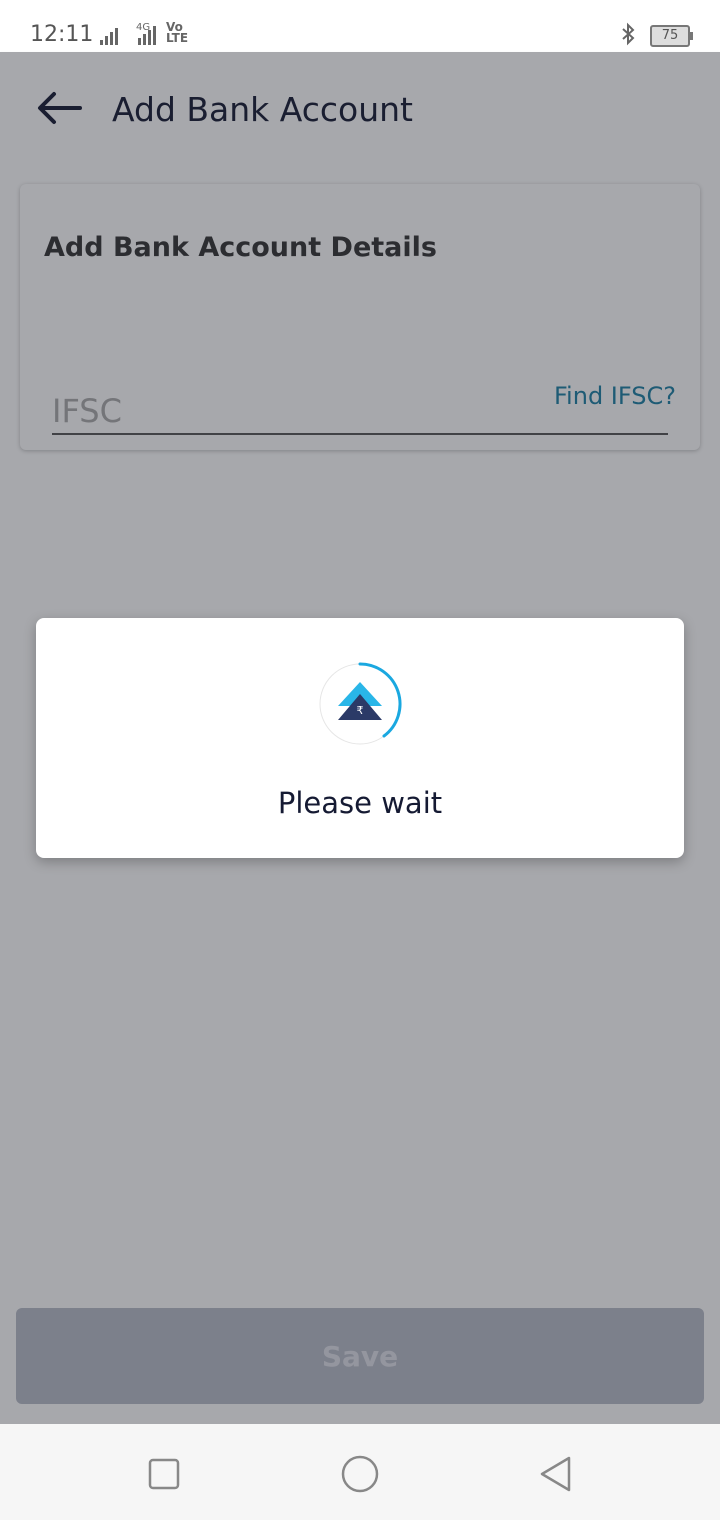 This screenshot has height=1520, width=720. I want to click on loading-message: Please wait, so click(360, 803).